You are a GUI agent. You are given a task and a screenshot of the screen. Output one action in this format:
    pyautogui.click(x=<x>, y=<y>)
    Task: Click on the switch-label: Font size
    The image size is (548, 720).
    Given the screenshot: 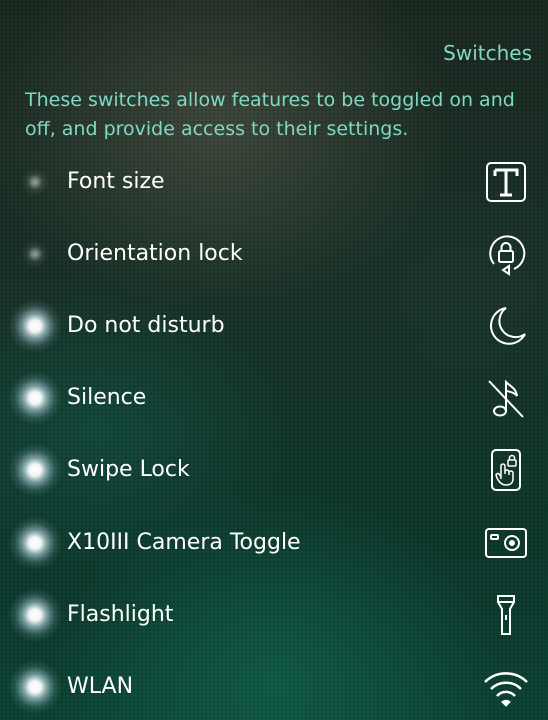 What is the action you would take?
    pyautogui.click(x=116, y=181)
    